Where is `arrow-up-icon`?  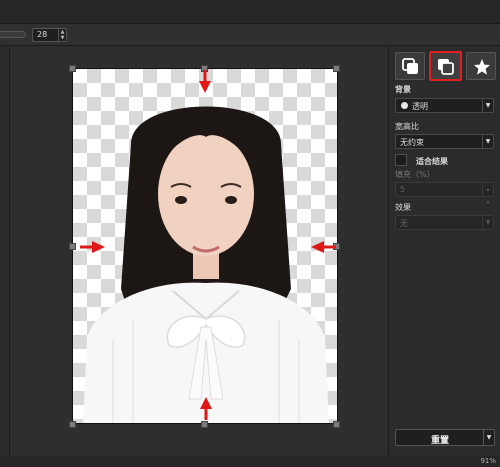 arrow-up-icon is located at coordinates (206, 408).